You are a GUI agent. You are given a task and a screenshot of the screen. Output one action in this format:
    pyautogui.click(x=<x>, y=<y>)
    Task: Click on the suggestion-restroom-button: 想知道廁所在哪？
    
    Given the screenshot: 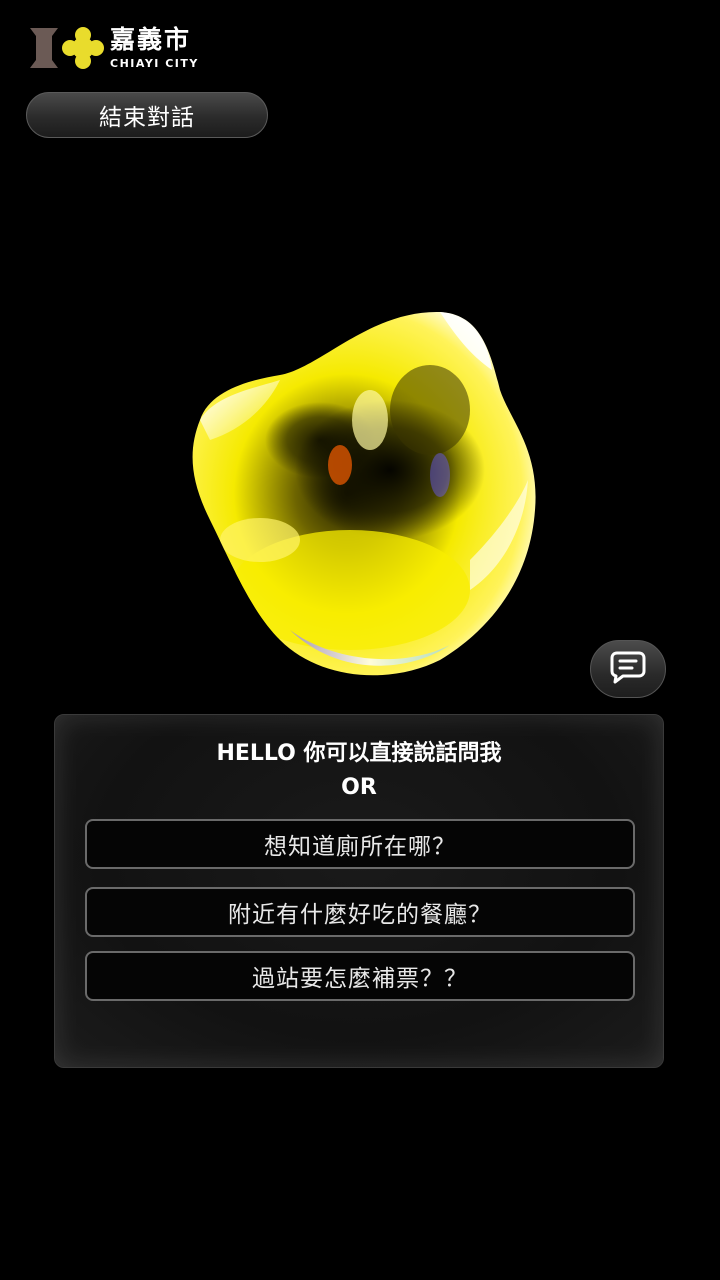 What is the action you would take?
    pyautogui.click(x=360, y=844)
    